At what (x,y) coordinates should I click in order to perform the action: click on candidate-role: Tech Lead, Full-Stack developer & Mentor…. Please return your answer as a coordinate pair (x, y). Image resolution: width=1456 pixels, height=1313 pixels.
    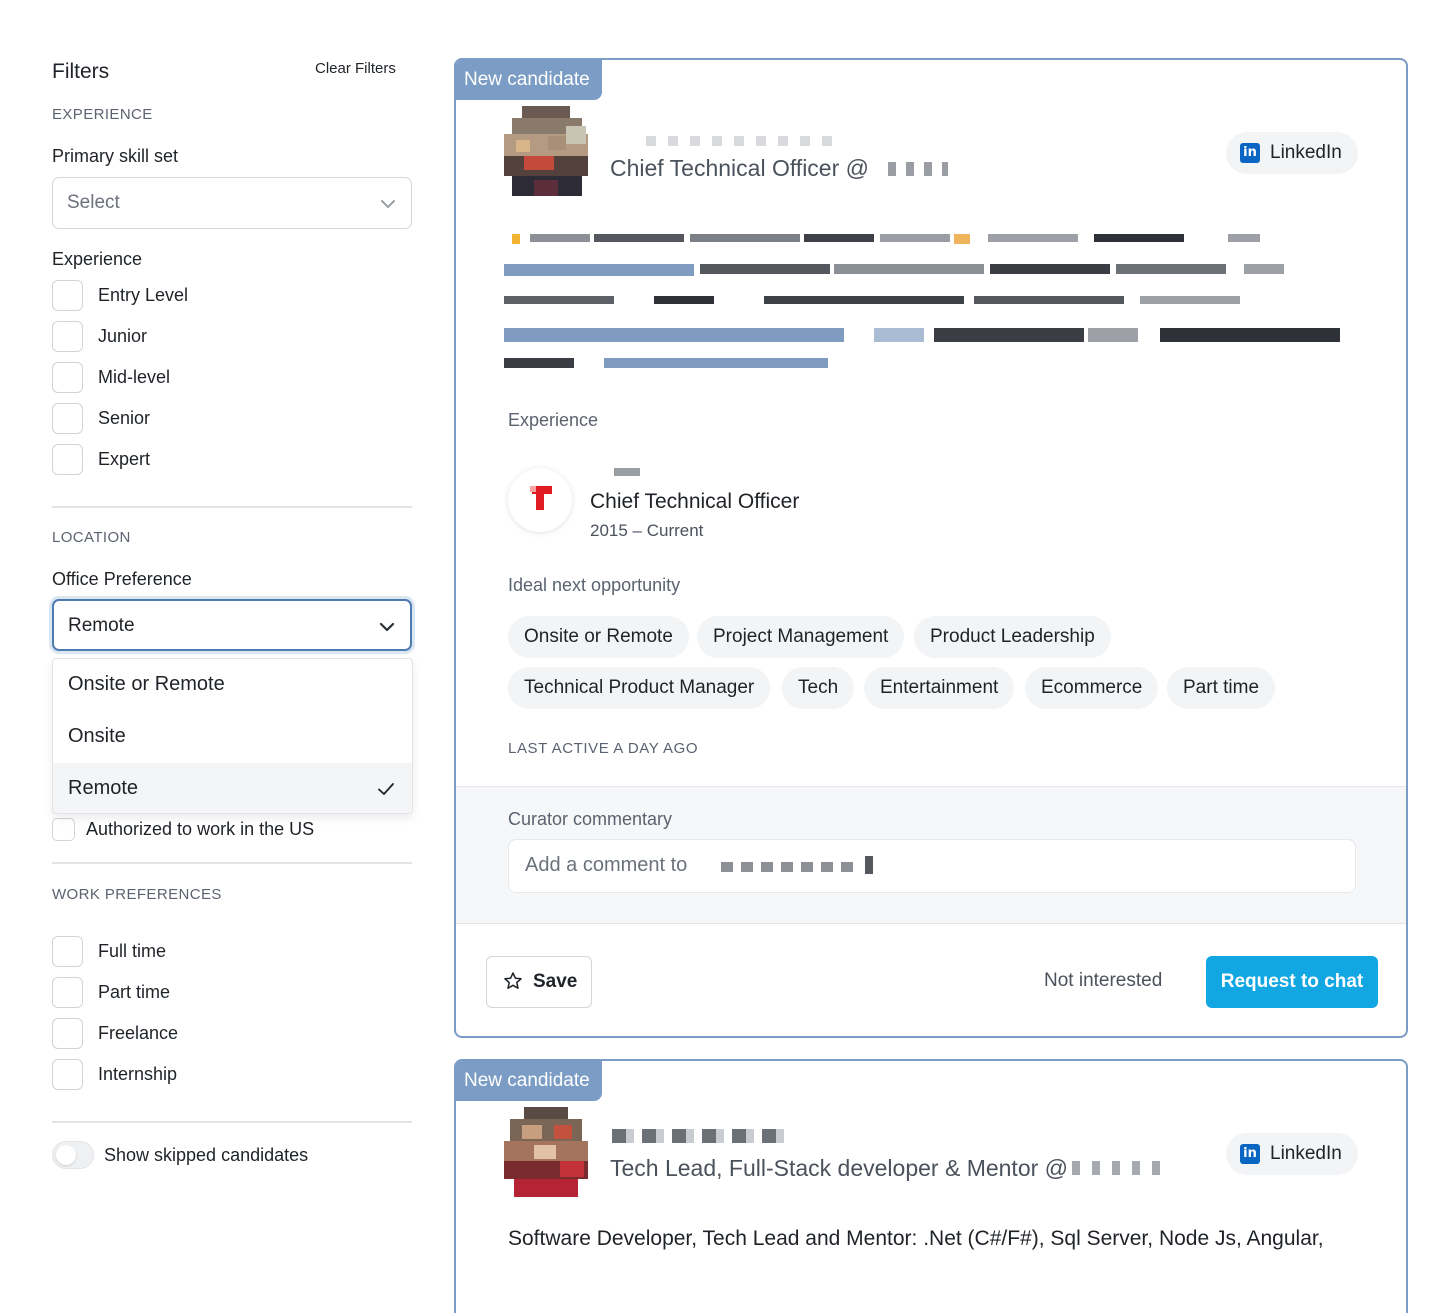
    Looking at the image, I should click on (839, 1168).